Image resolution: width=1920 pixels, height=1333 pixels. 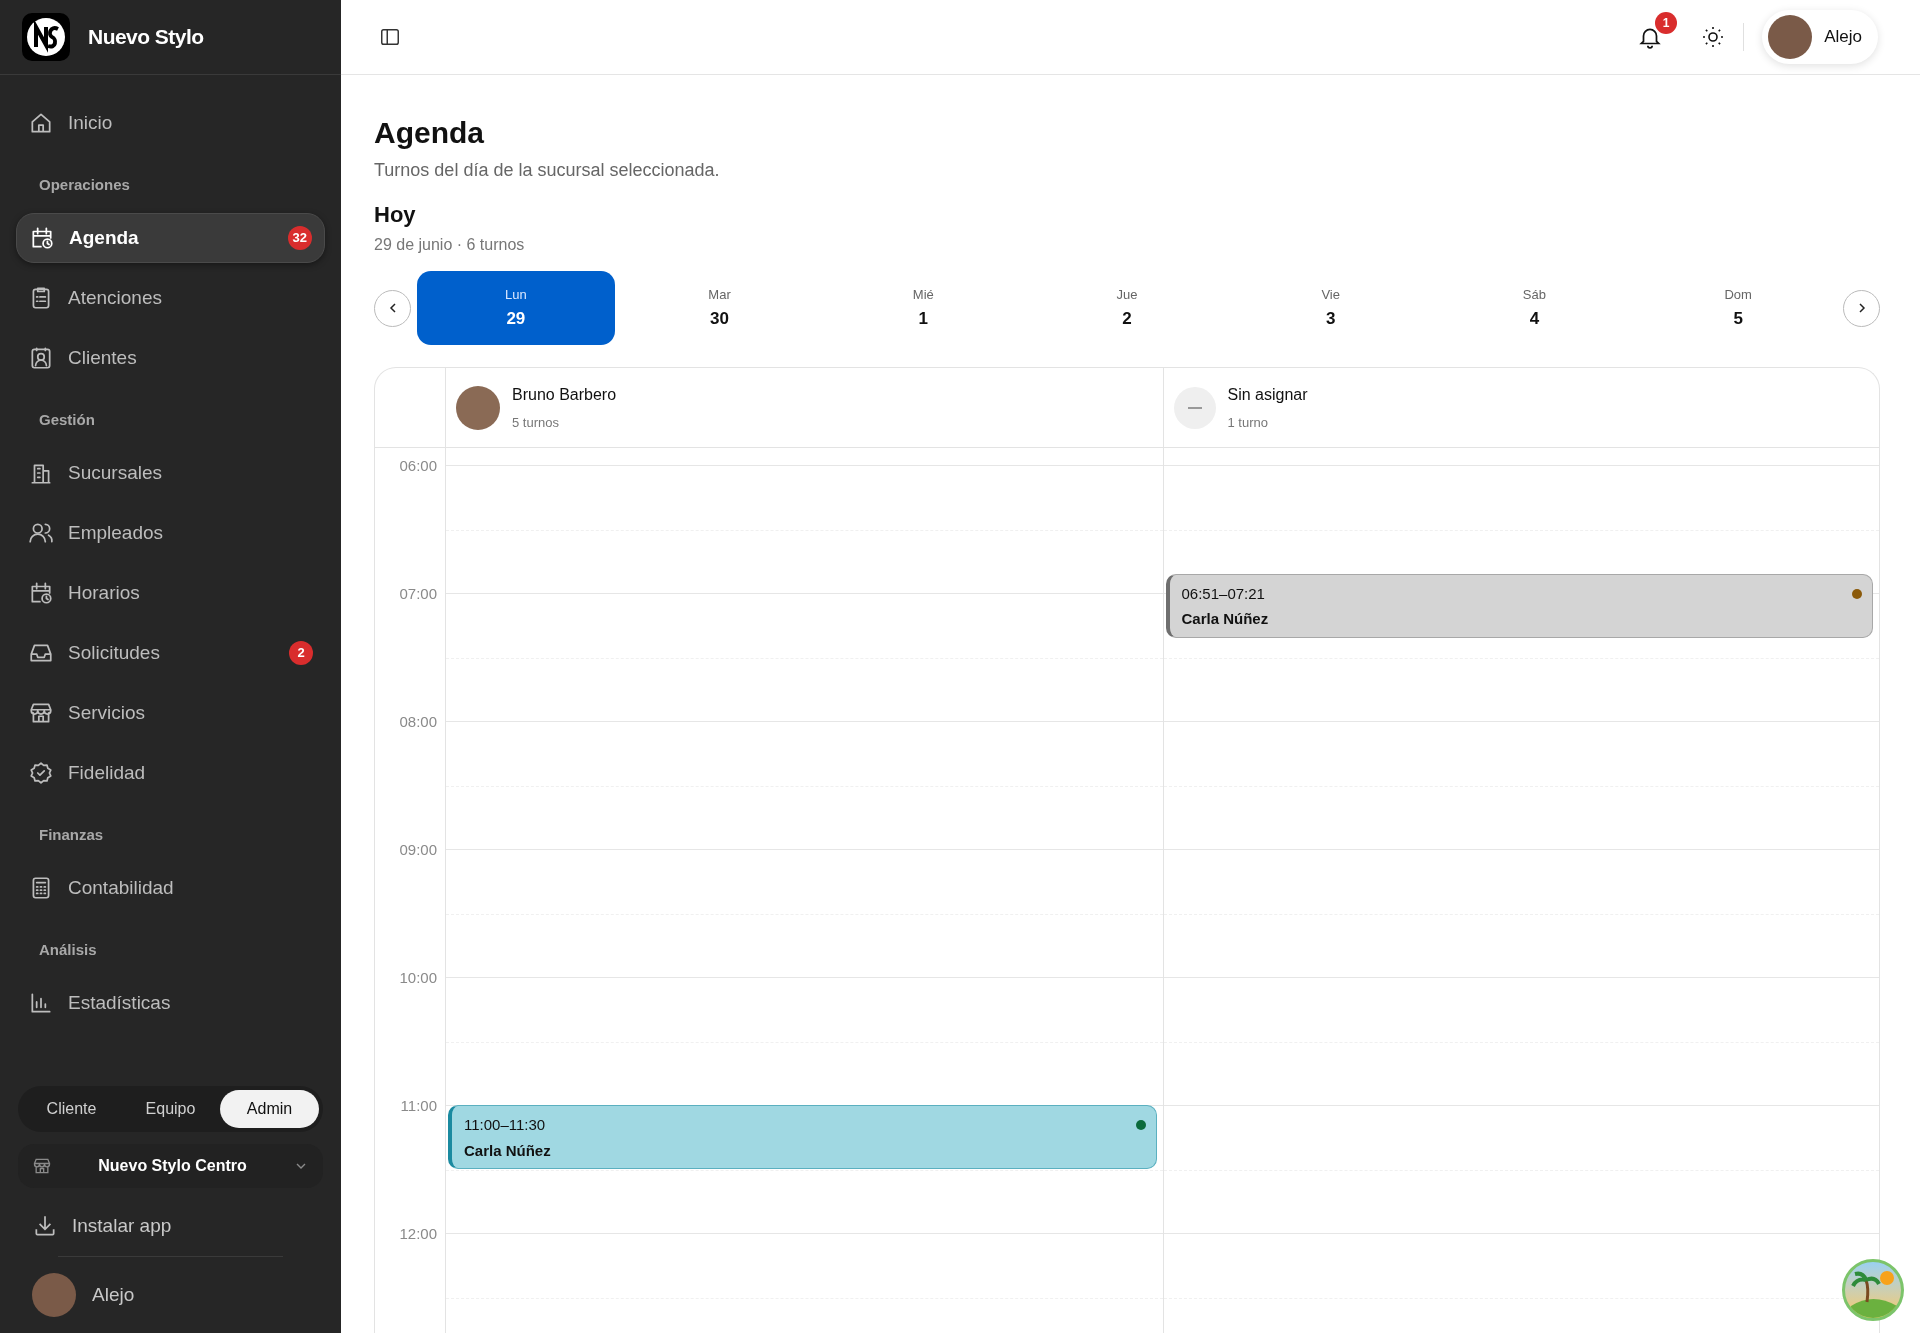 I want to click on time-label: 10:00, so click(x=418, y=978).